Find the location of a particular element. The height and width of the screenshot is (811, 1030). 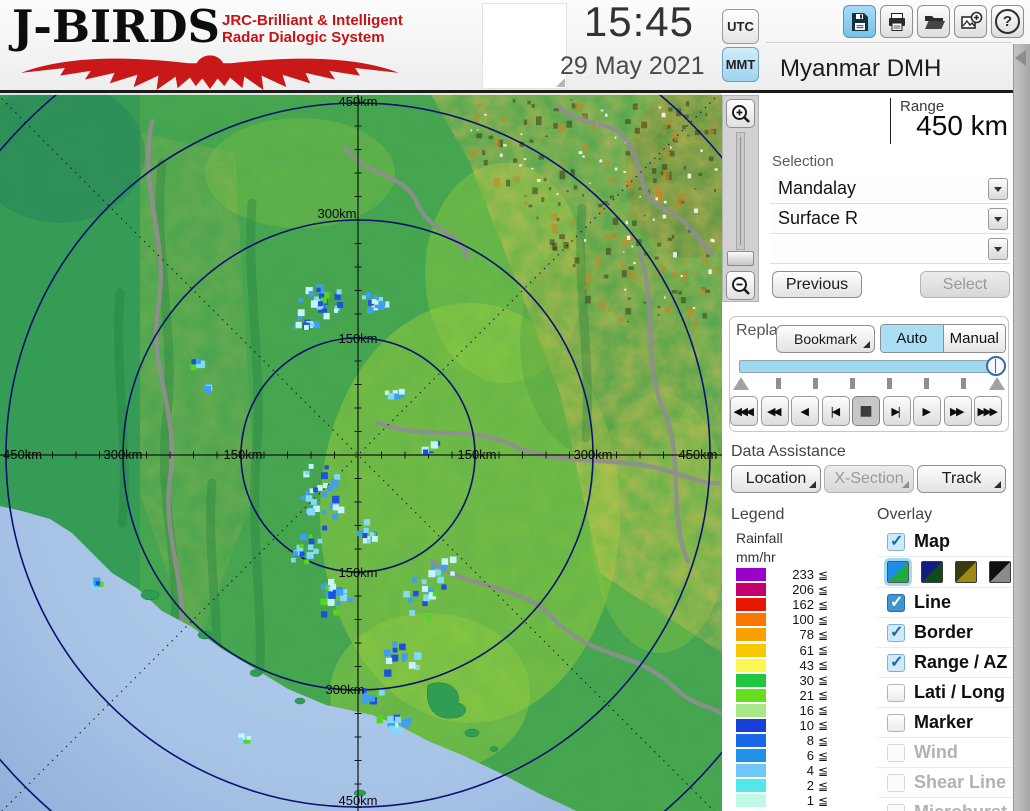

rewind-fastest-button: ◀◀◀ is located at coordinates (744, 411).